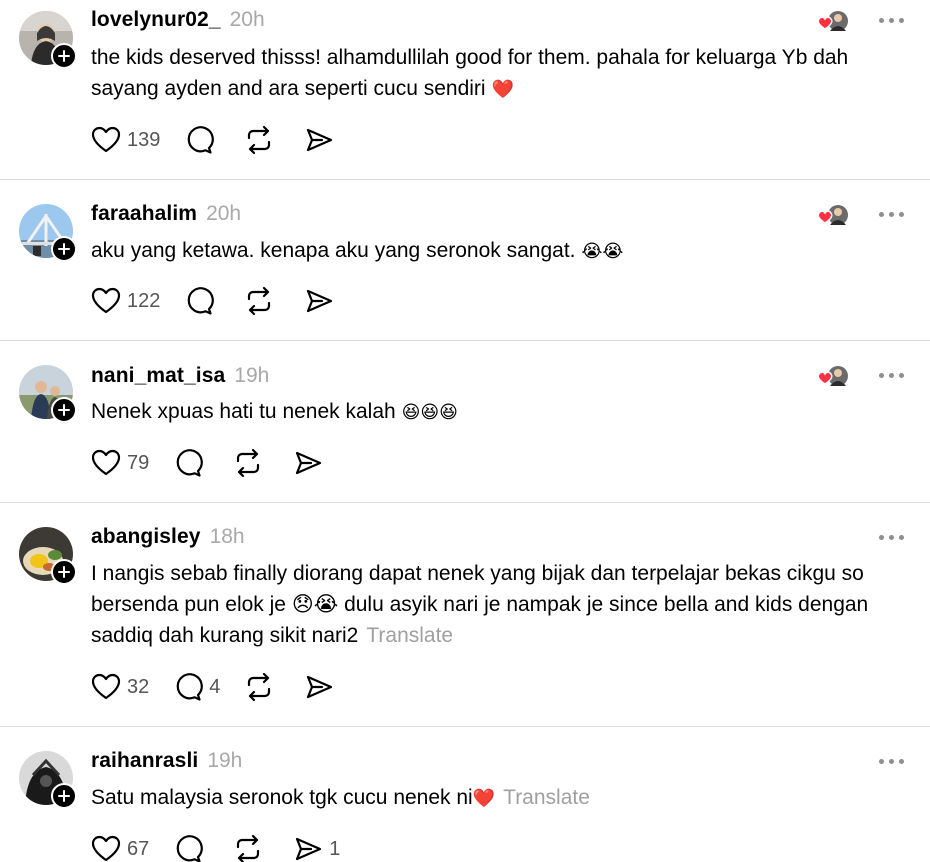 The width and height of the screenshot is (930, 862). Describe the element at coordinates (222, 463) in the screenshot. I see `action-bar: 79` at that location.